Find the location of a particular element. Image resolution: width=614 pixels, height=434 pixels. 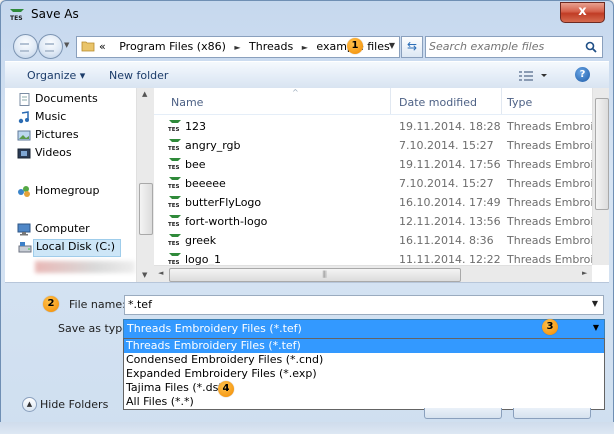

nav-item-homegroup: Homegroup is located at coordinates (58, 192).